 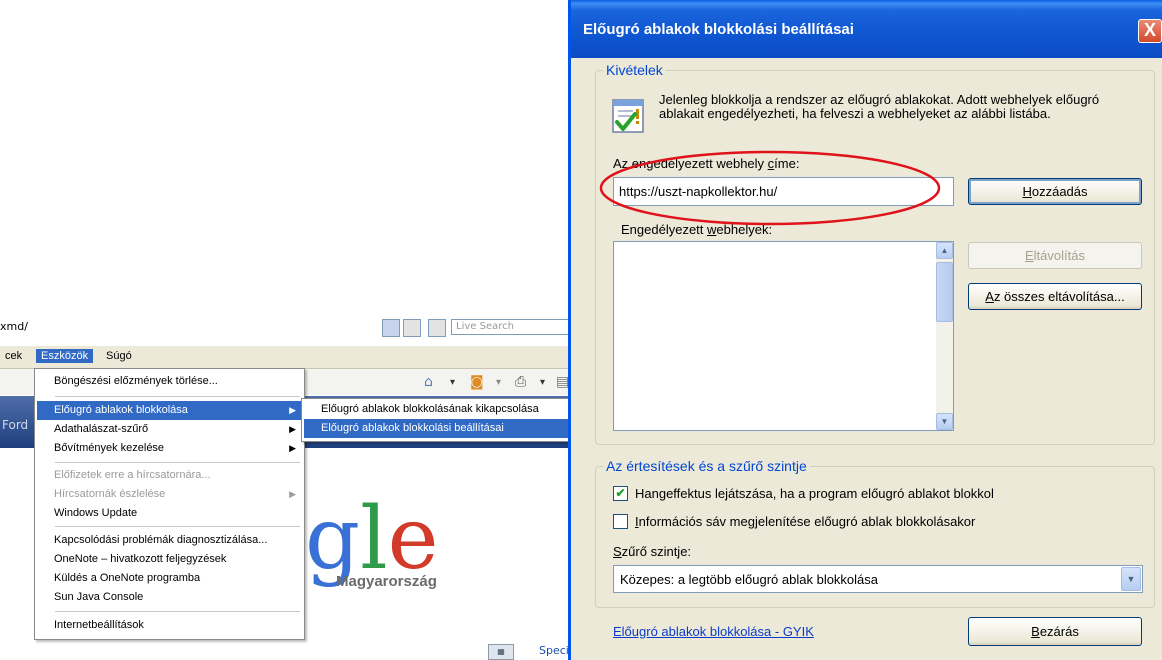 What do you see at coordinates (634, 70) in the screenshot?
I see `exceptions-legend: Kivételek` at bounding box center [634, 70].